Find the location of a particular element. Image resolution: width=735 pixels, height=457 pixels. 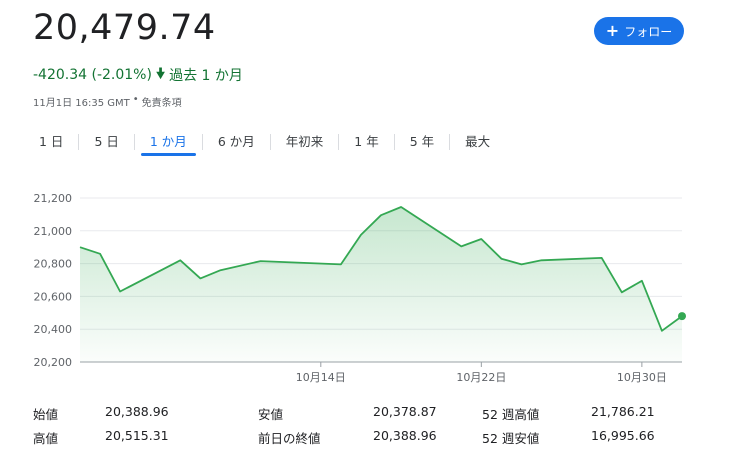

range-tab: 1 か月 is located at coordinates (168, 144).